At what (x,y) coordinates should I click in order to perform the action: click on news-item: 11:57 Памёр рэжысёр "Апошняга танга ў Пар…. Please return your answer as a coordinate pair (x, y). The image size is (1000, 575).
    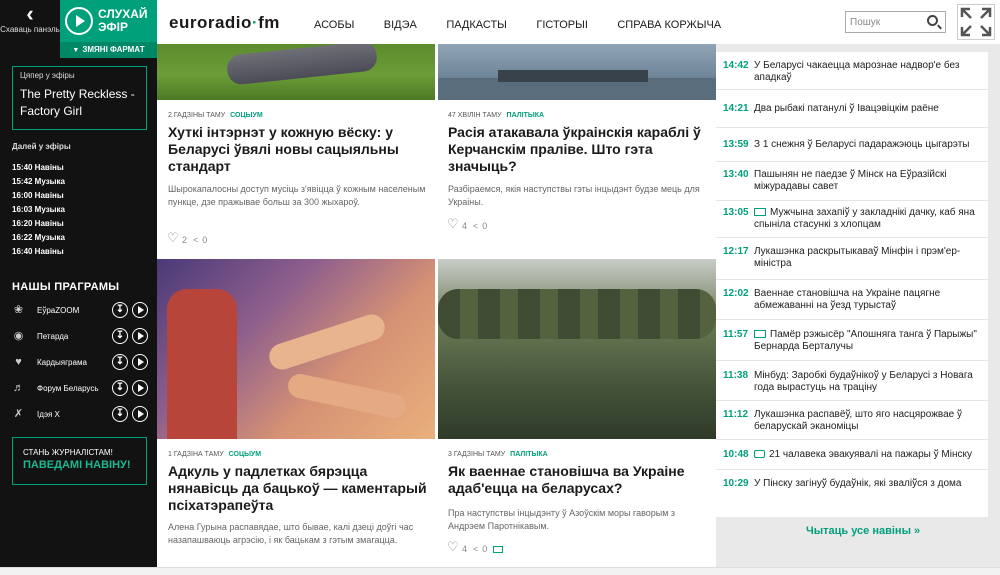
    Looking at the image, I should click on (852, 340).